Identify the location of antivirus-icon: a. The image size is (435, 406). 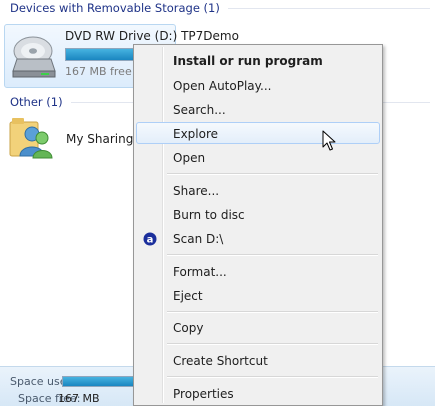
(150, 239).